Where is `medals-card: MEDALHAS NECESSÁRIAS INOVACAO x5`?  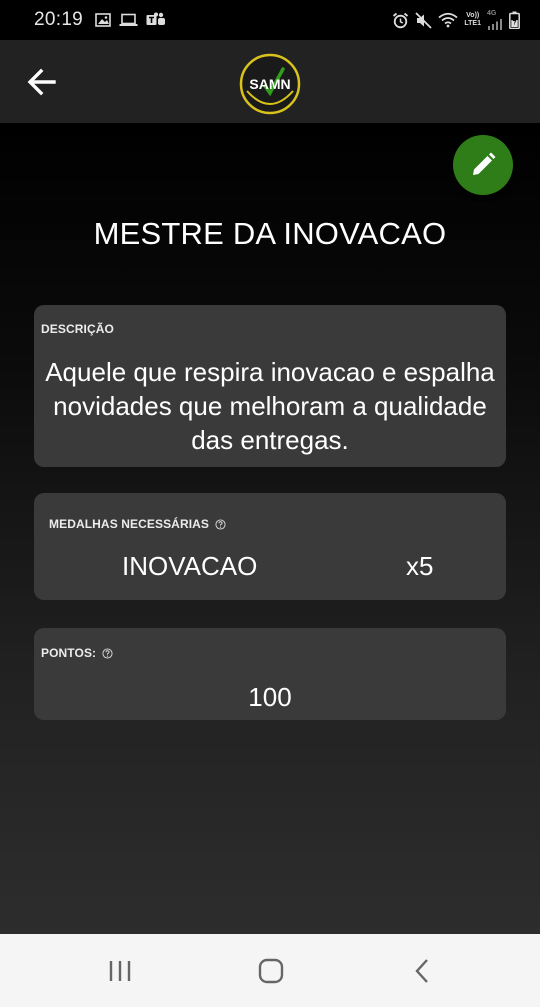
medals-card: MEDALHAS NECESSÁRIAS INOVACAO x5 is located at coordinates (270, 546).